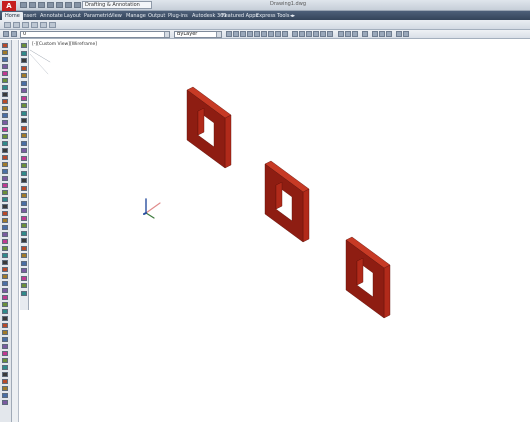 This screenshot has height=422, width=530. What do you see at coordinates (285, 34) in the screenshot?
I see `sheet-set-icon` at bounding box center [285, 34].